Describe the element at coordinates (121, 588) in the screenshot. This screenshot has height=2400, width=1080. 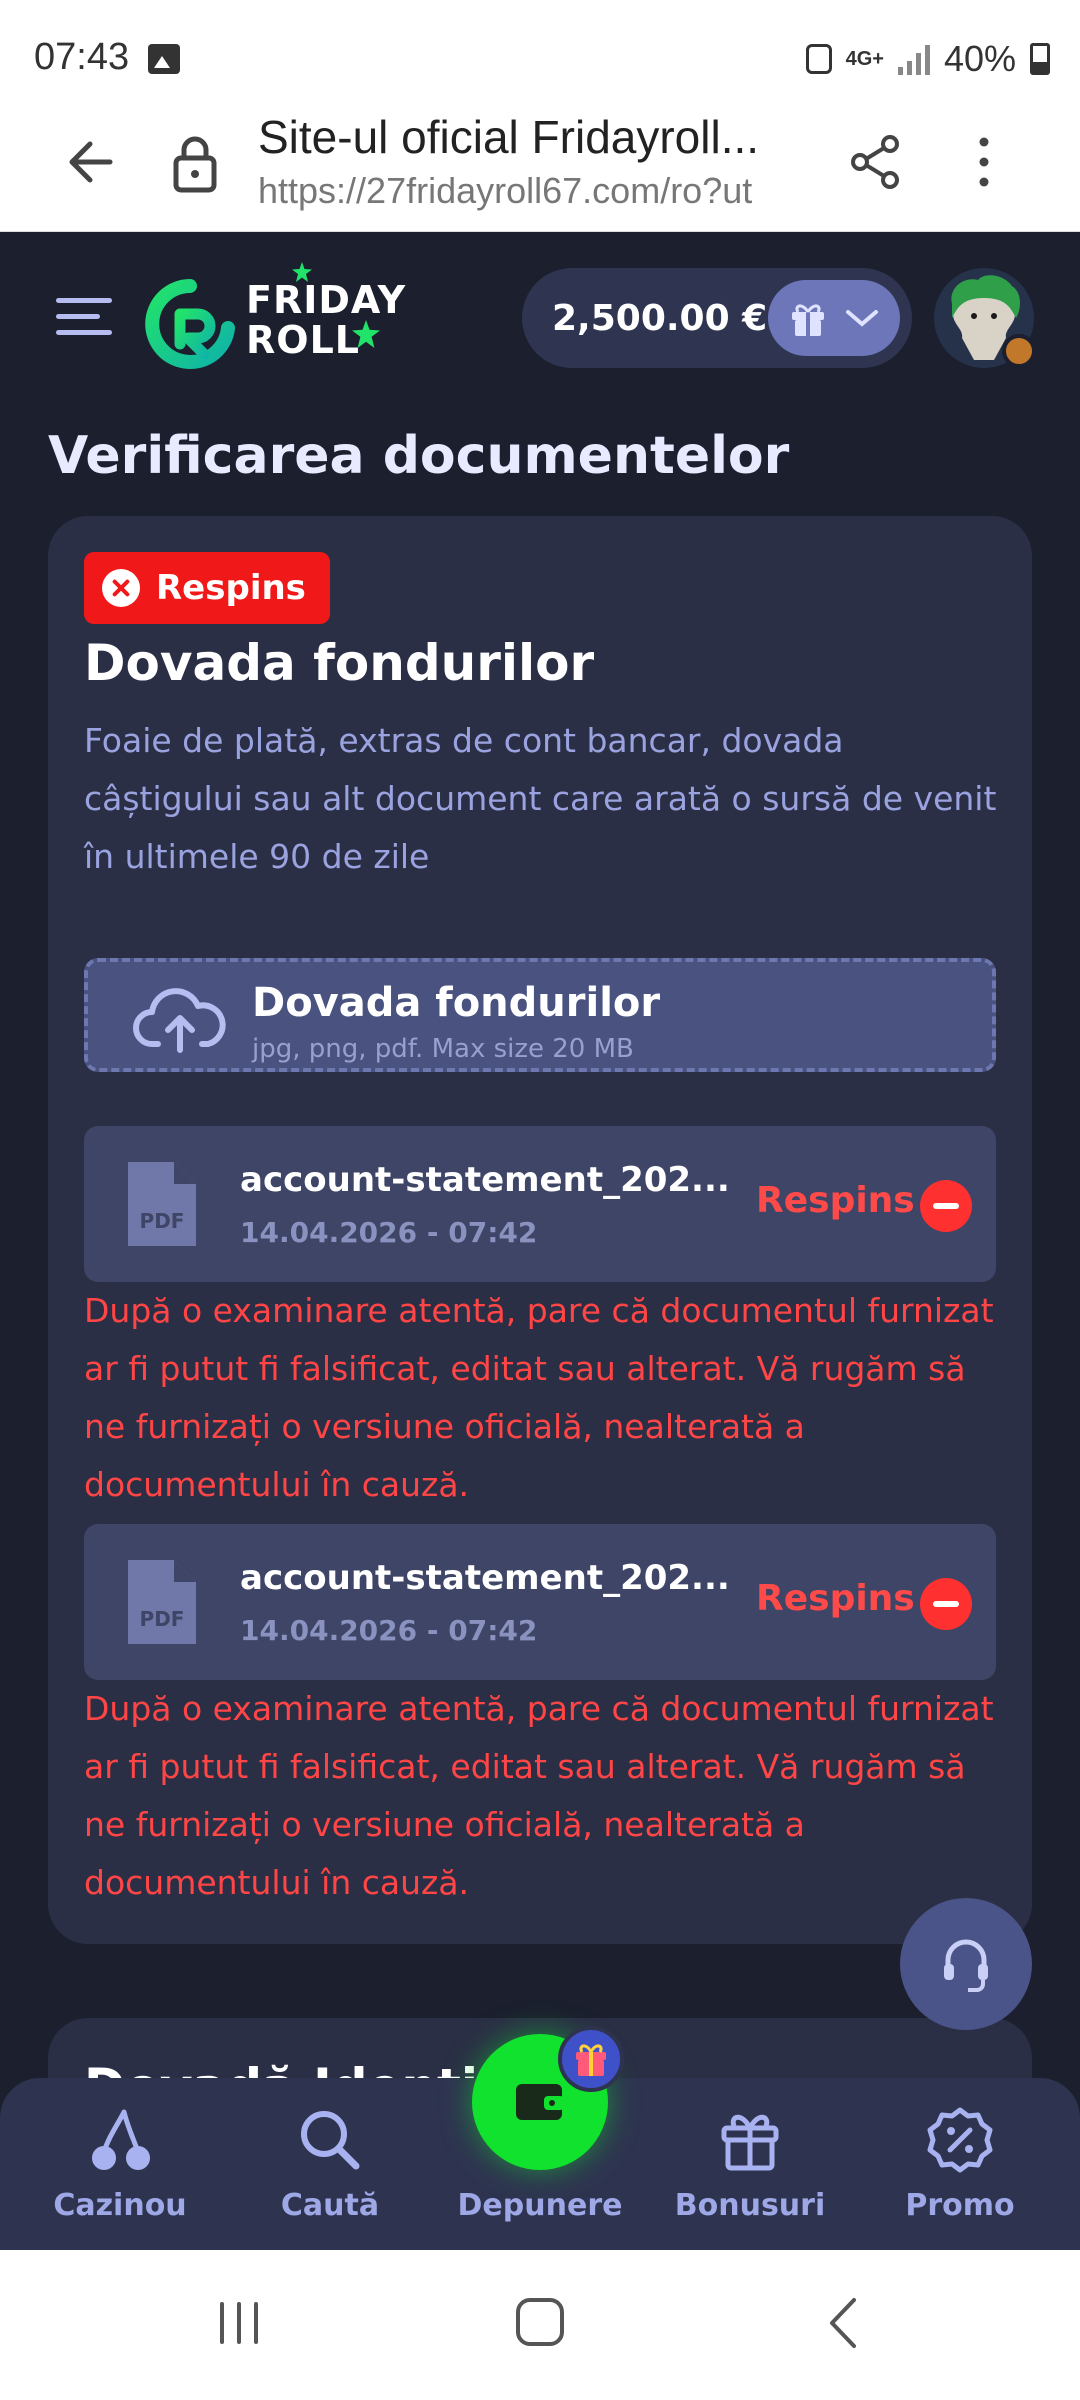
I see `close-circle-icon` at that location.